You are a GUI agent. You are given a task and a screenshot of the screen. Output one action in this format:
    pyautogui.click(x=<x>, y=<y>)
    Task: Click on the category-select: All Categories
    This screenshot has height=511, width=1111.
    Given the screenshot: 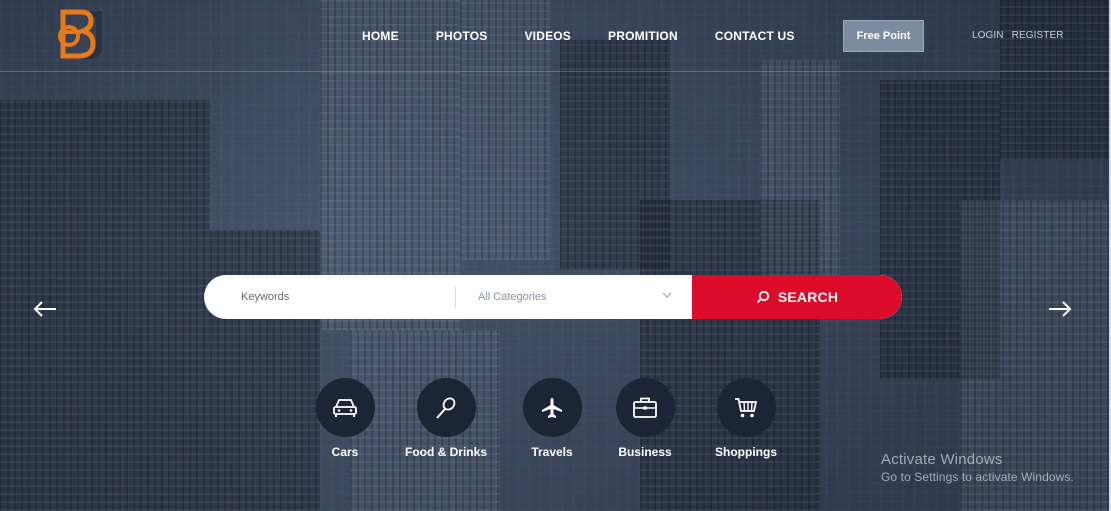 What is the action you would take?
    pyautogui.click(x=574, y=297)
    